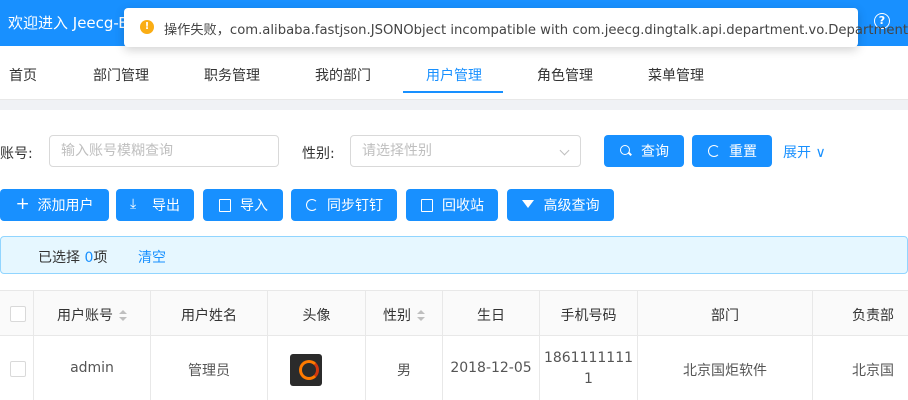 The image size is (908, 400). Describe the element at coordinates (571, 206) in the screenshot. I see `advanced-query-label: 高级查询` at that location.